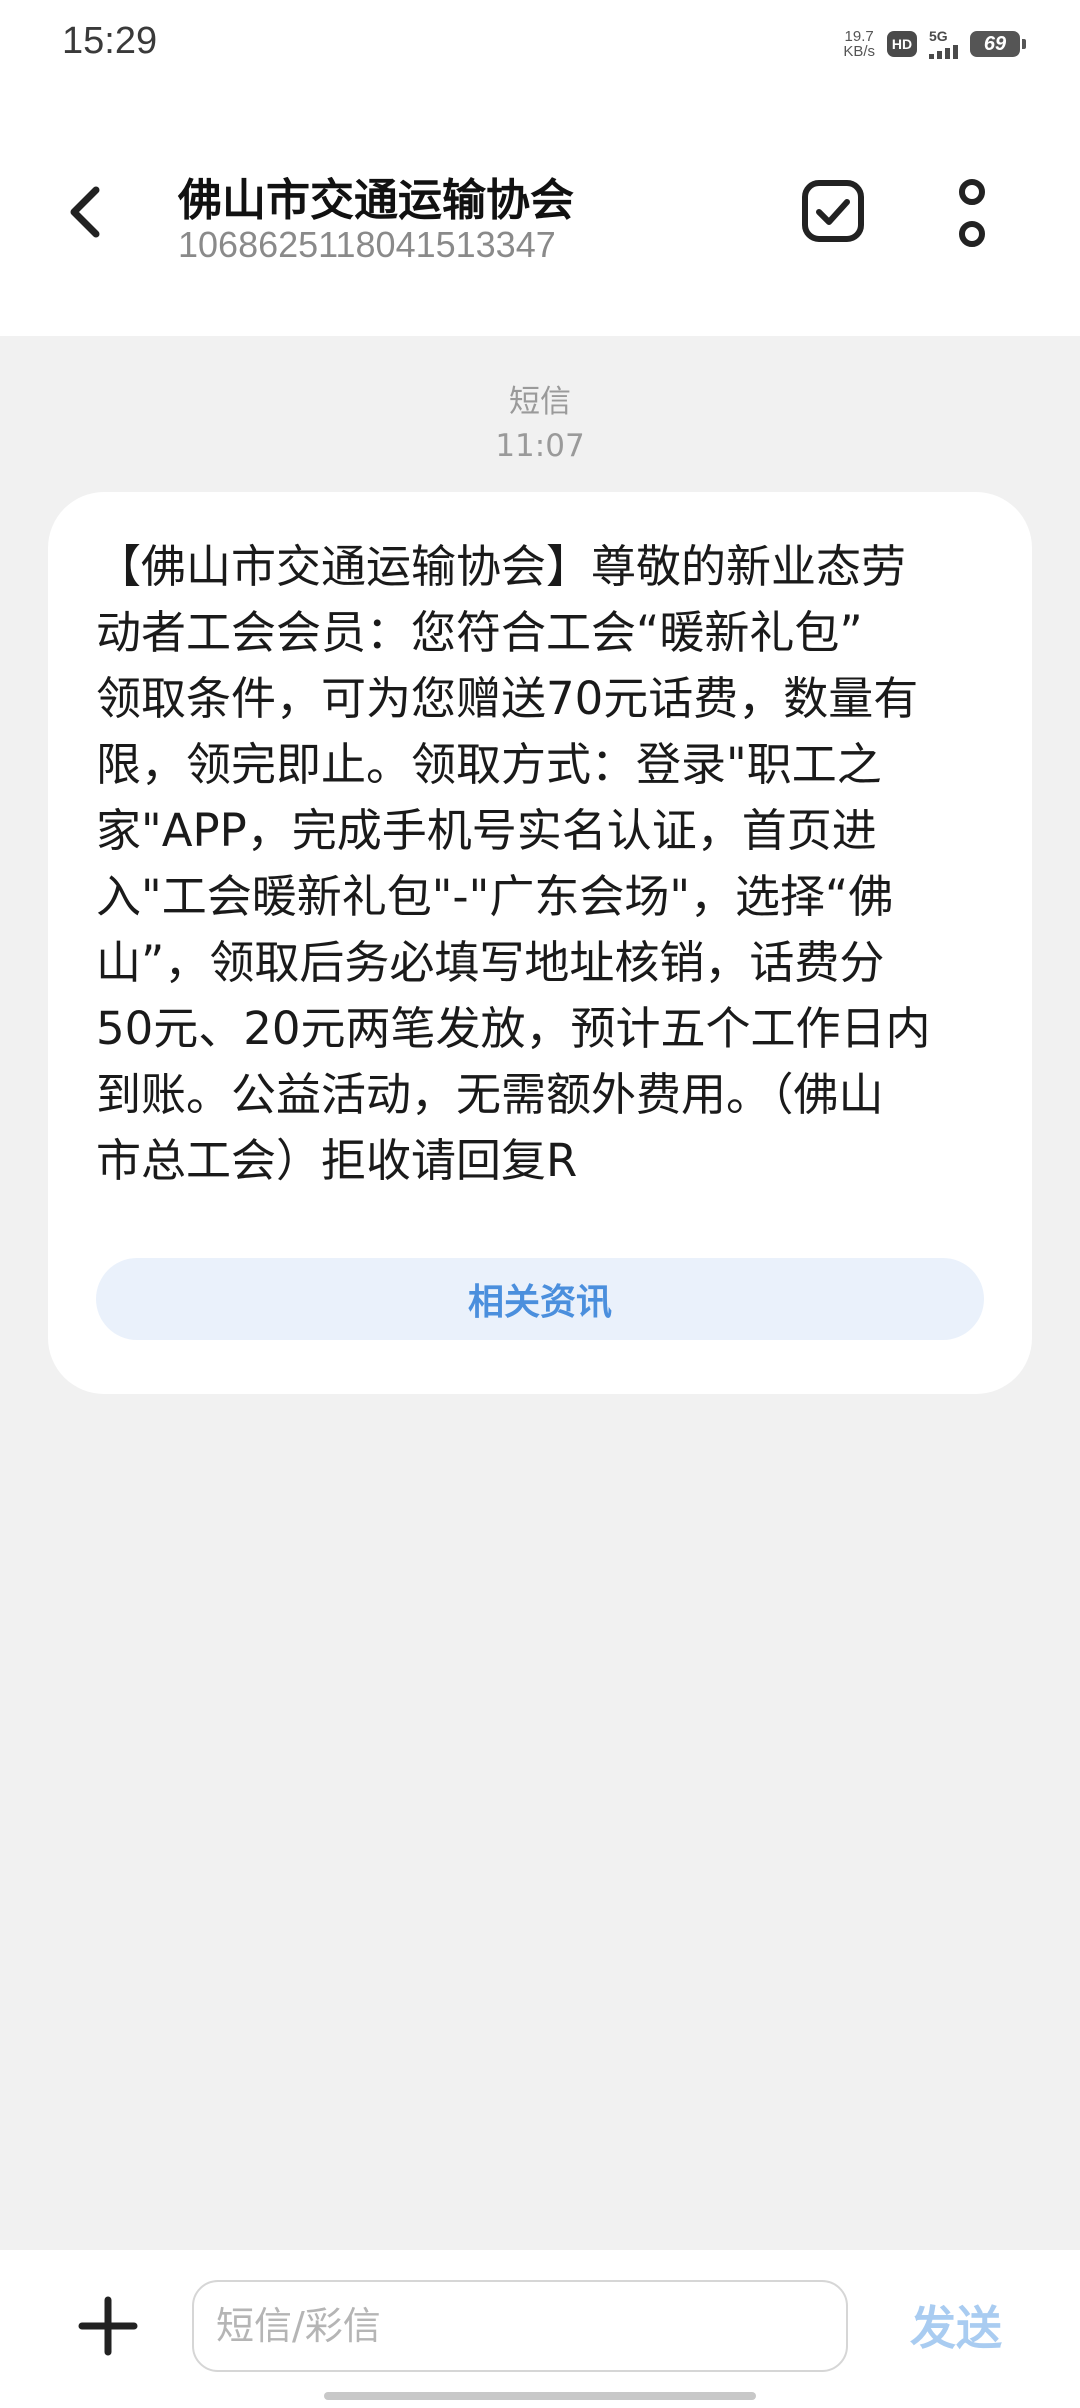 Image resolution: width=1080 pixels, height=2408 pixels. Describe the element at coordinates (938, 35) in the screenshot. I see `network-type-label: 5G` at that location.